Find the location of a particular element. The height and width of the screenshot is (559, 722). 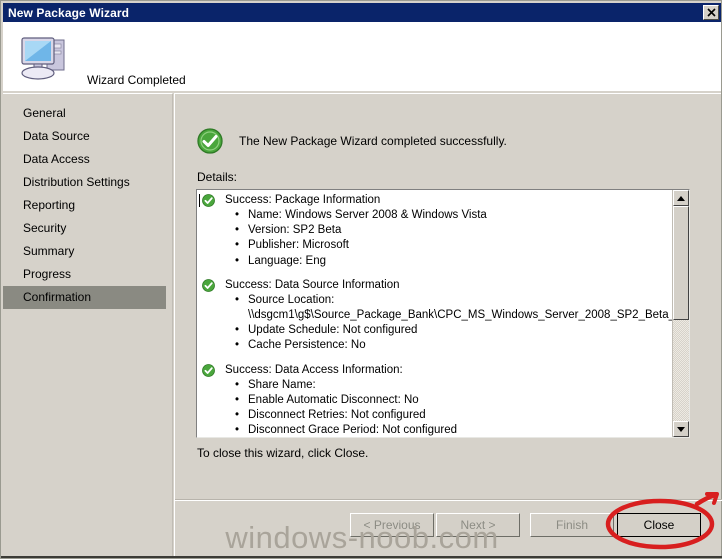

details-group-title: Success: Package Information is located at coordinates (303, 200).